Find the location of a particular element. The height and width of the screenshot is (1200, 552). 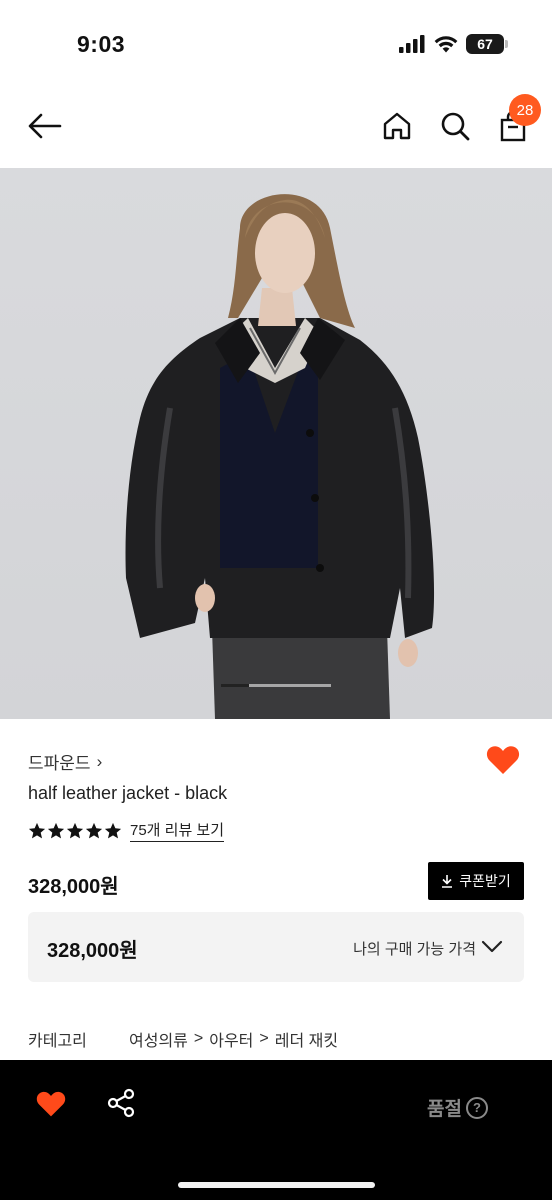

status-time: 9:03 is located at coordinates (101, 44).